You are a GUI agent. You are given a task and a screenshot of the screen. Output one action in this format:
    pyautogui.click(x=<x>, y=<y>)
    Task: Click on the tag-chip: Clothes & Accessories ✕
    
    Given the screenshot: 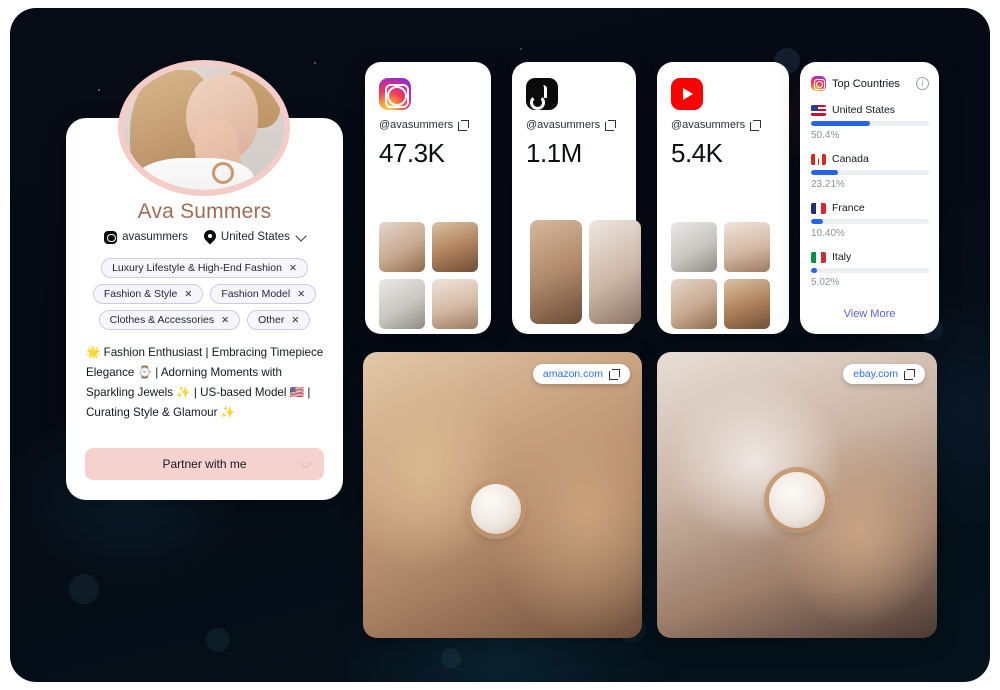 What is the action you would take?
    pyautogui.click(x=169, y=320)
    